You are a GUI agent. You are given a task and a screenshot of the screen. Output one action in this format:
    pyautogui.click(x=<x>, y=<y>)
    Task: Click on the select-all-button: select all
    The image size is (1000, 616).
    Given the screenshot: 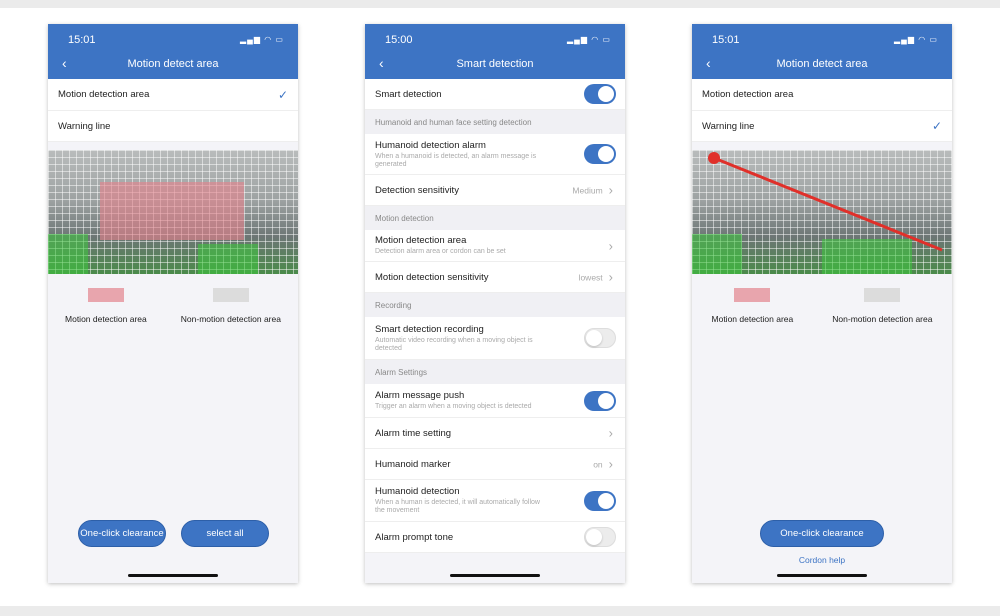 What is the action you would take?
    pyautogui.click(x=225, y=533)
    